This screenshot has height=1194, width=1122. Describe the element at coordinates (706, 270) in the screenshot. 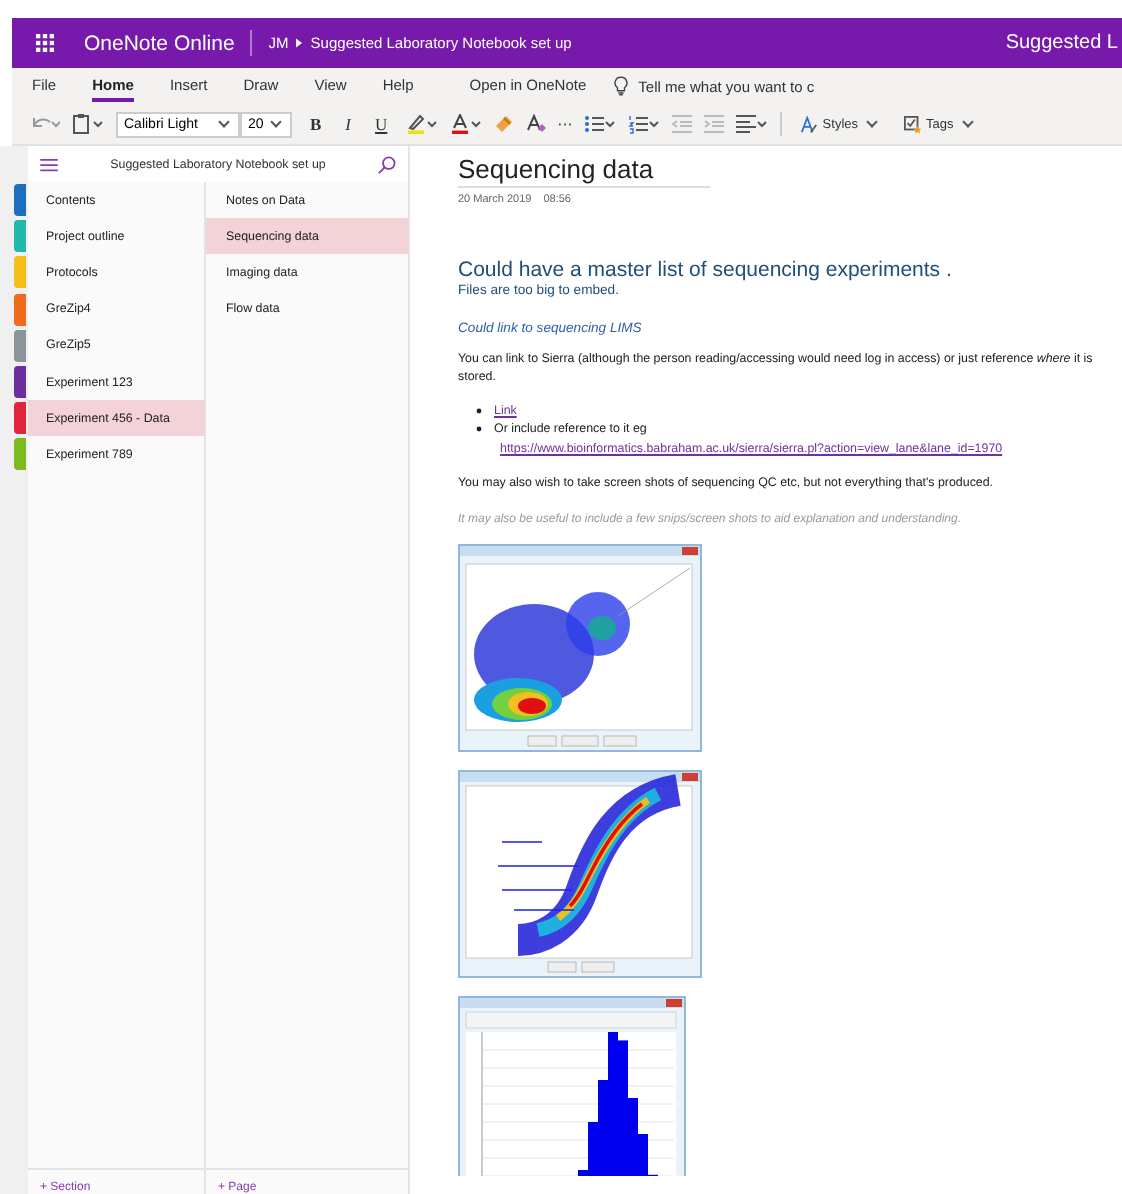

I see `heading-text: Could have a master list of sequencing experiments .` at that location.